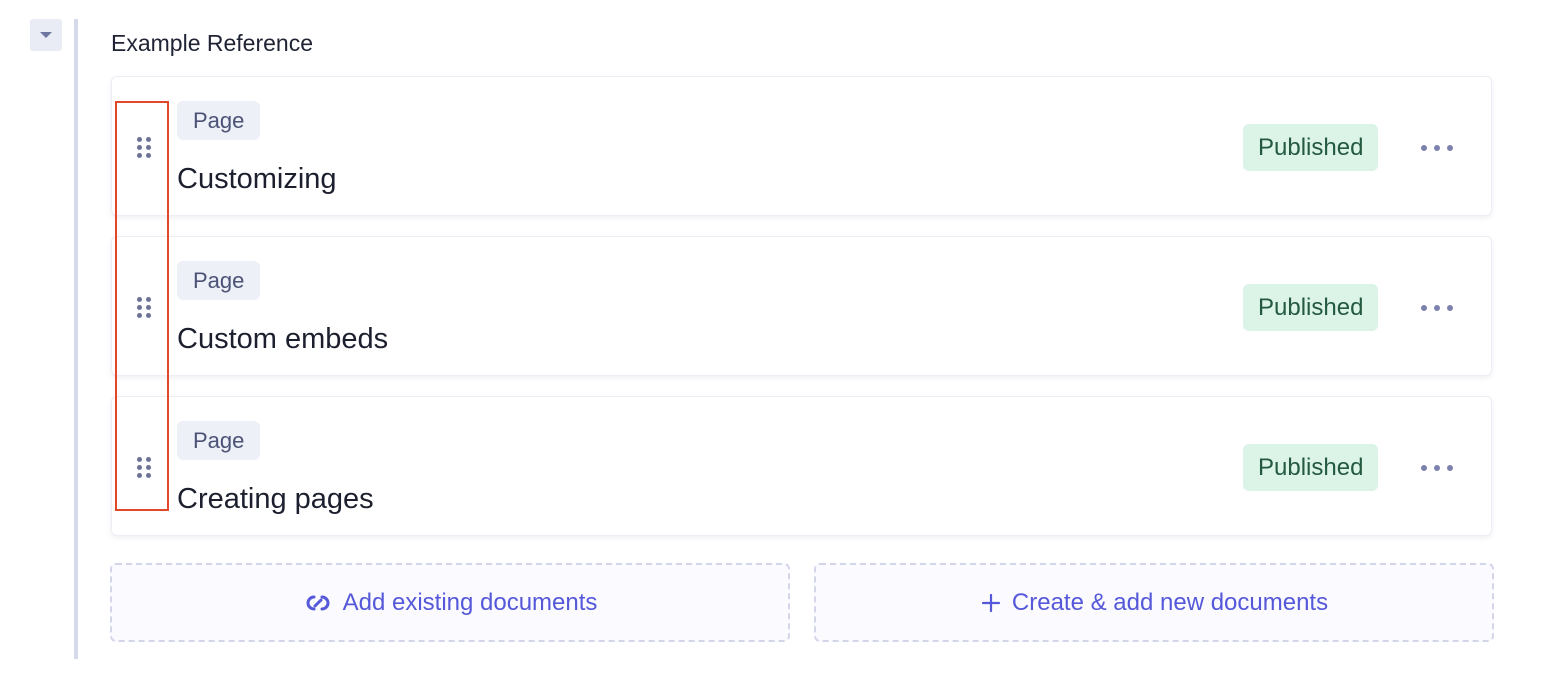 The image size is (1546, 678). I want to click on add-existing-documents-button: Add existing documents, so click(450, 602).